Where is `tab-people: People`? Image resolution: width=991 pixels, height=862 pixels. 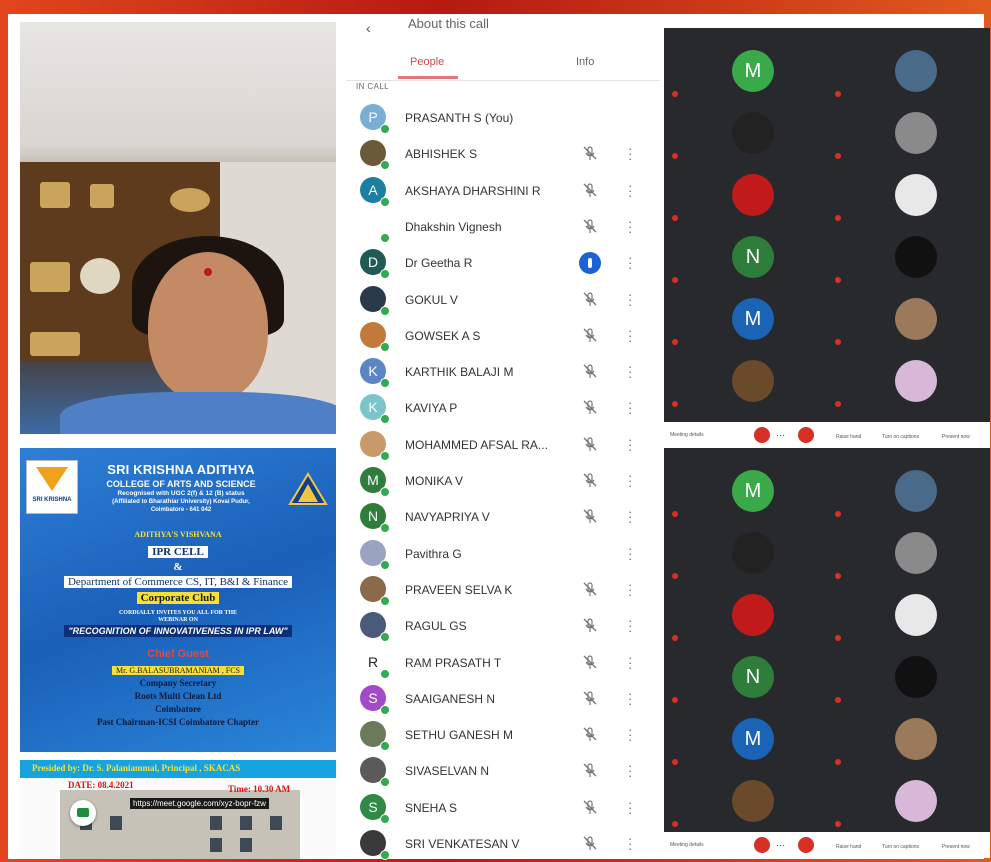 tab-people: People is located at coordinates (427, 62).